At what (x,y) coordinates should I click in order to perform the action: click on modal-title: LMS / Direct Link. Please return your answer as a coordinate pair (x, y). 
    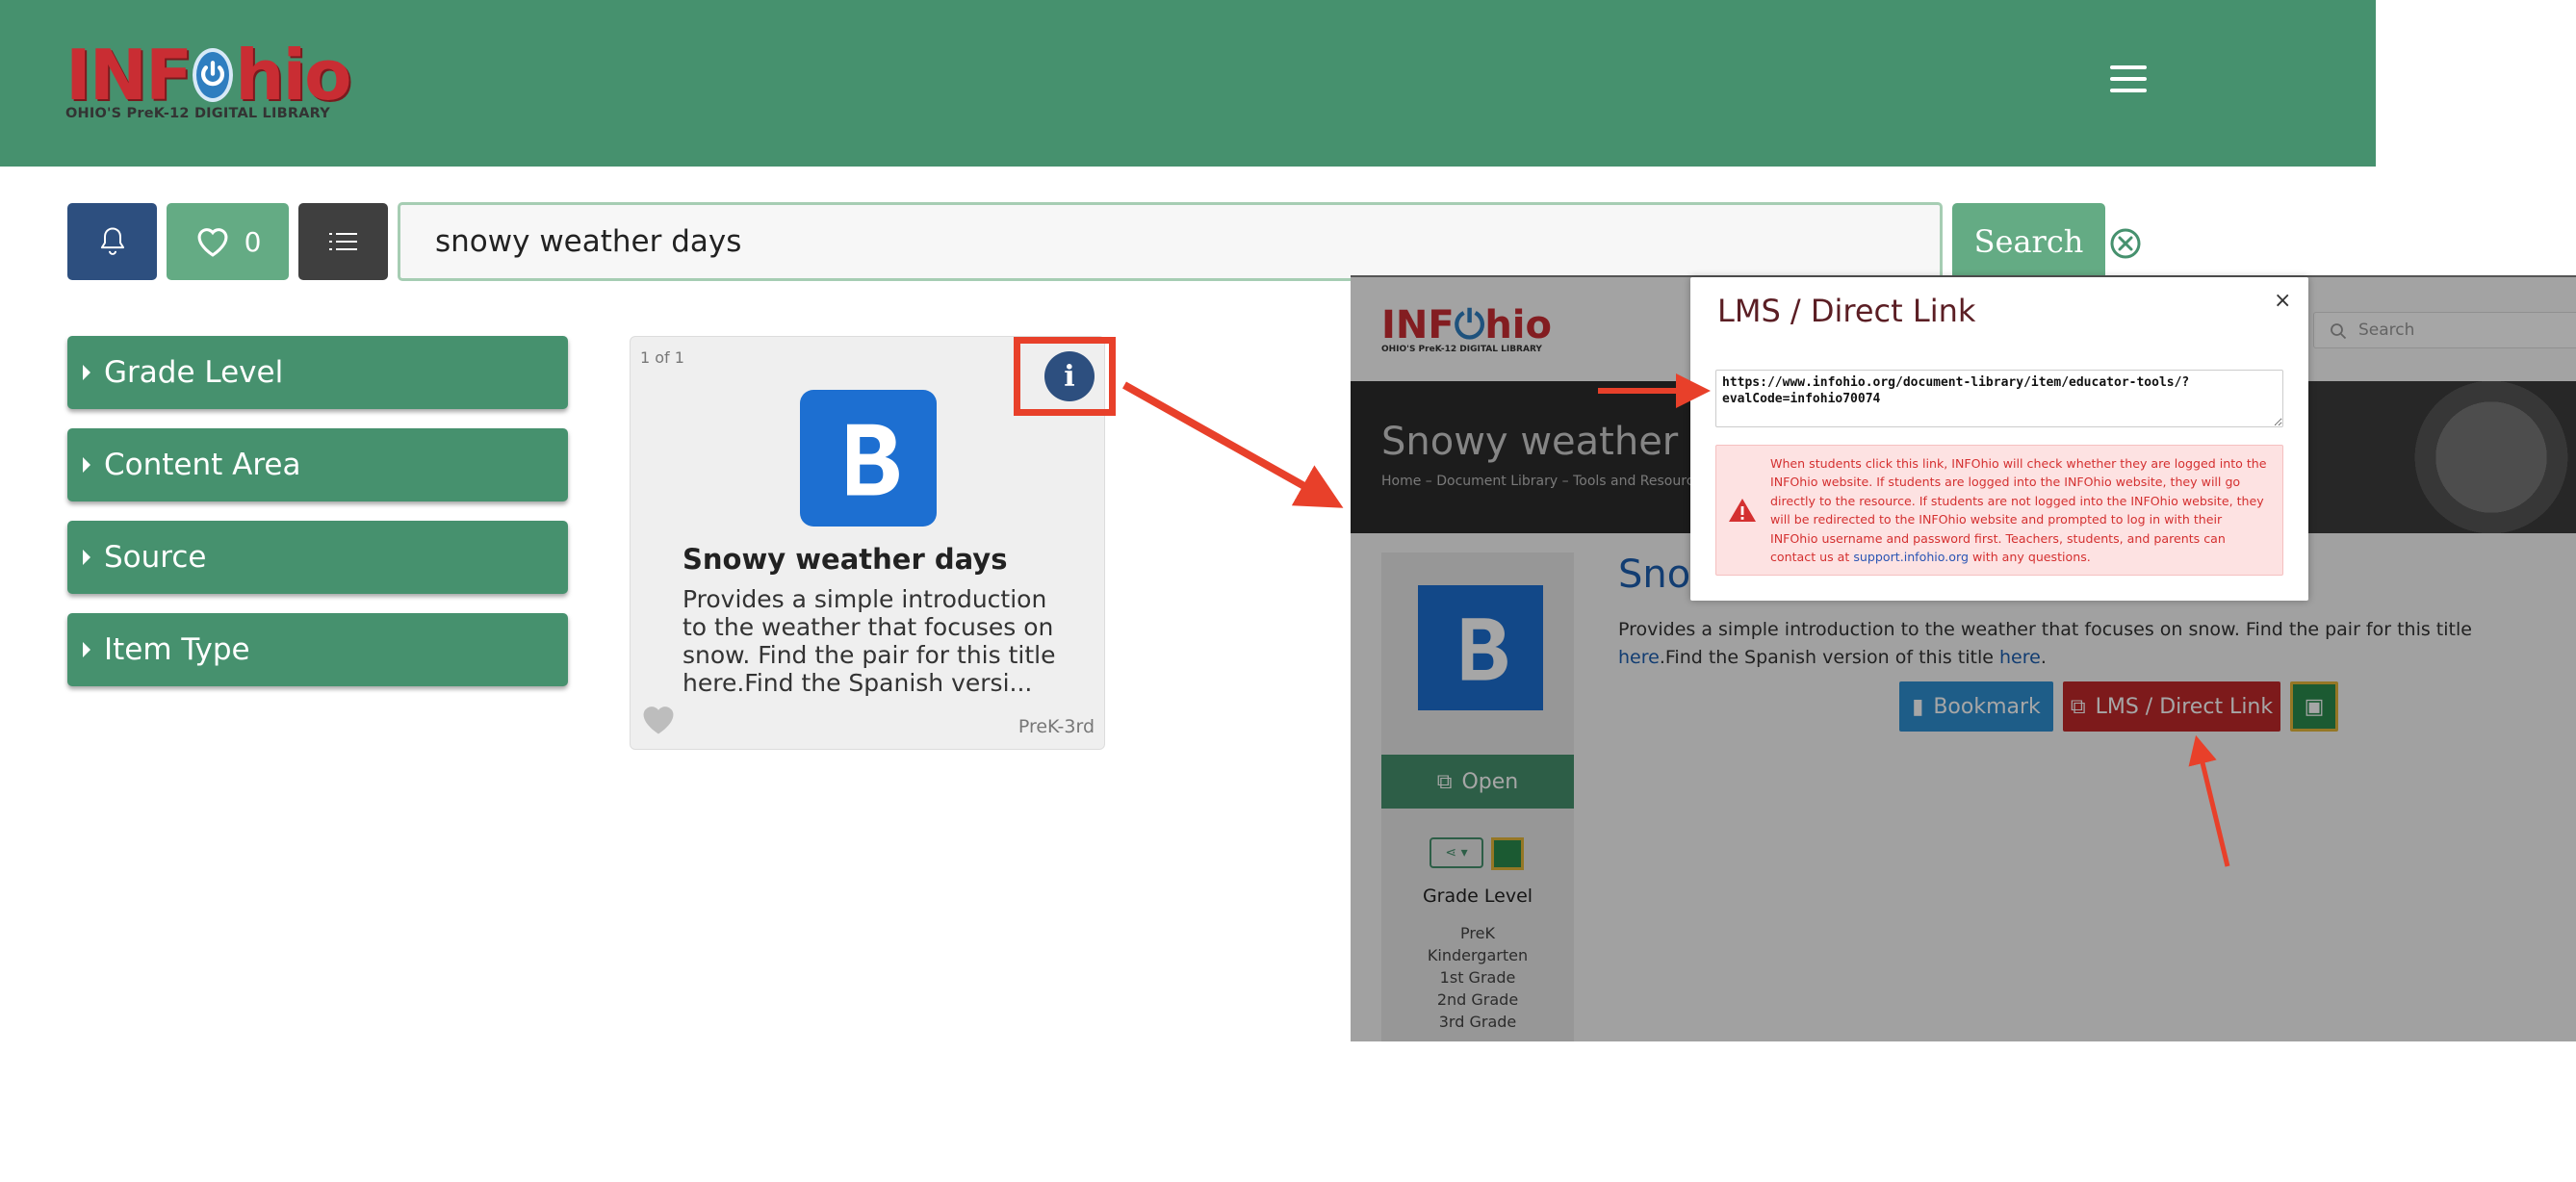
    Looking at the image, I should click on (1847, 311).